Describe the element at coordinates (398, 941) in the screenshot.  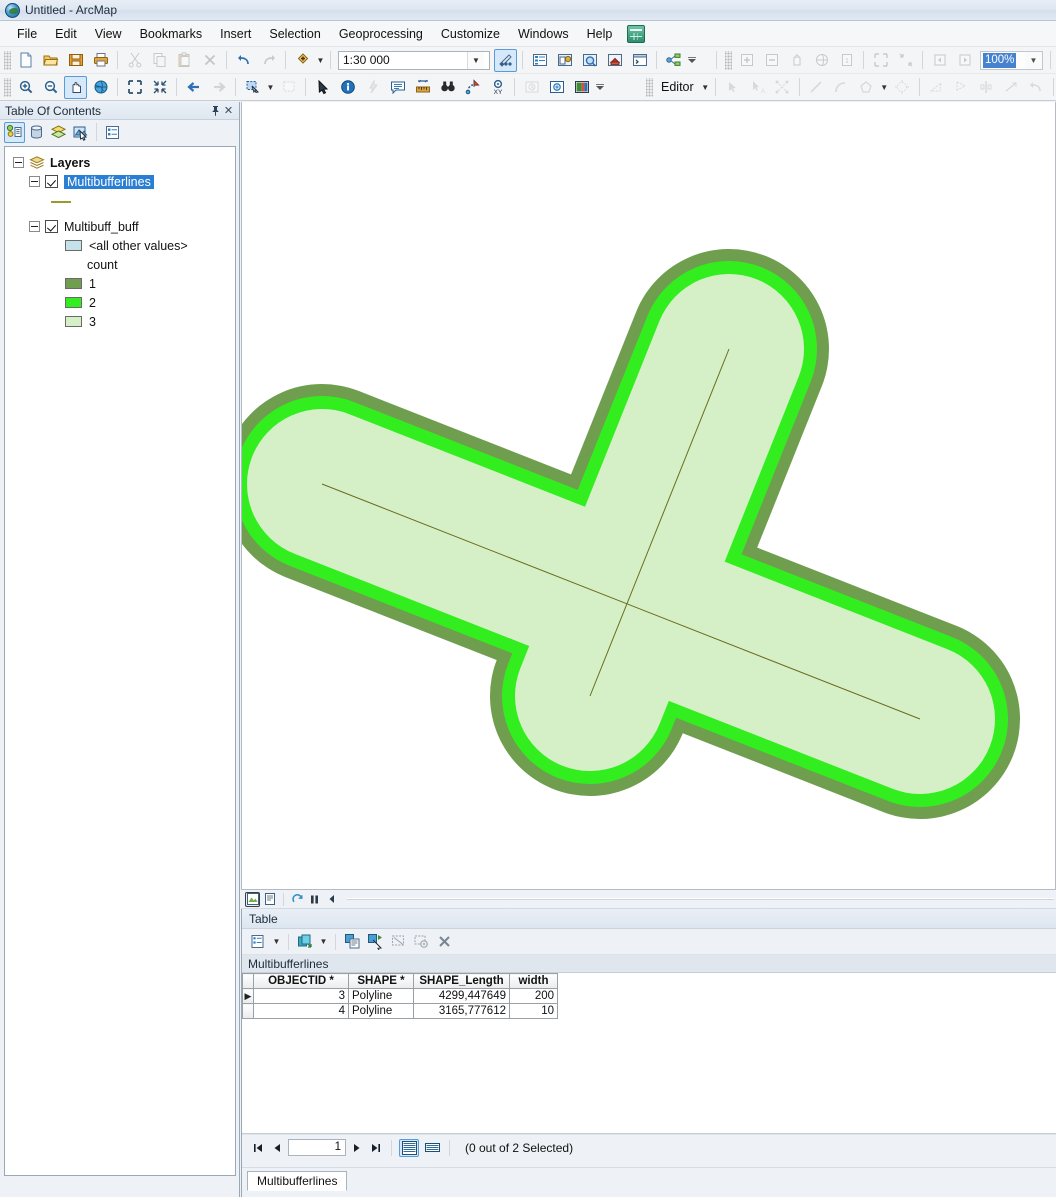
I see `clear-selection-icon` at that location.